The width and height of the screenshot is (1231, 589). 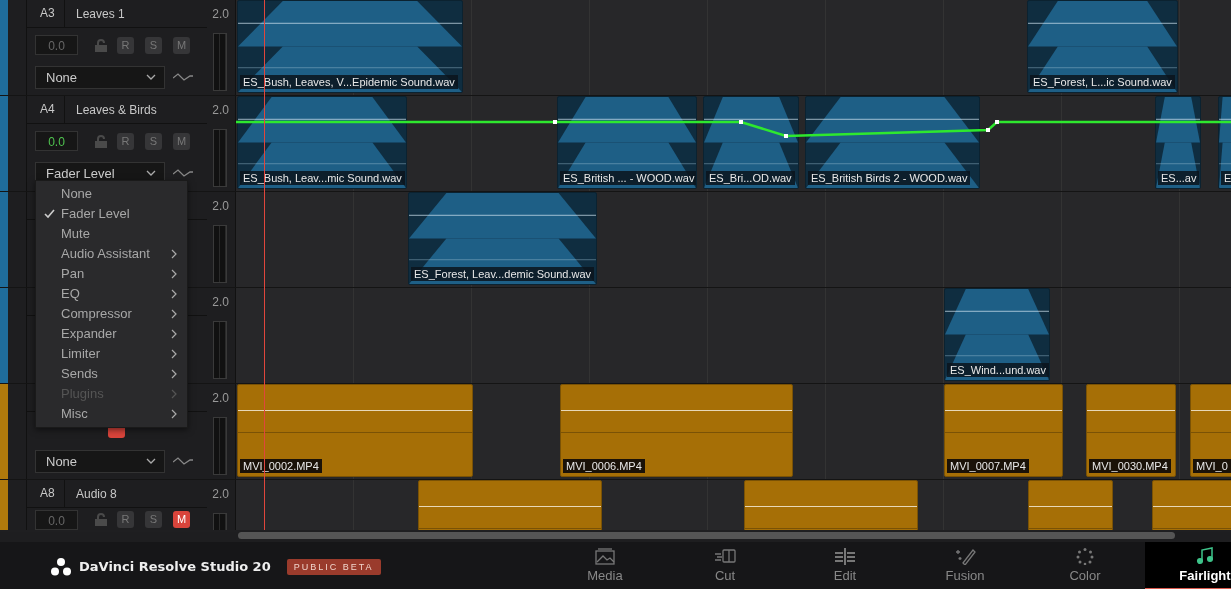 What do you see at coordinates (892, 142) in the screenshot?
I see `audio-clip: ES_British Birds 2 - WOOD.wav` at bounding box center [892, 142].